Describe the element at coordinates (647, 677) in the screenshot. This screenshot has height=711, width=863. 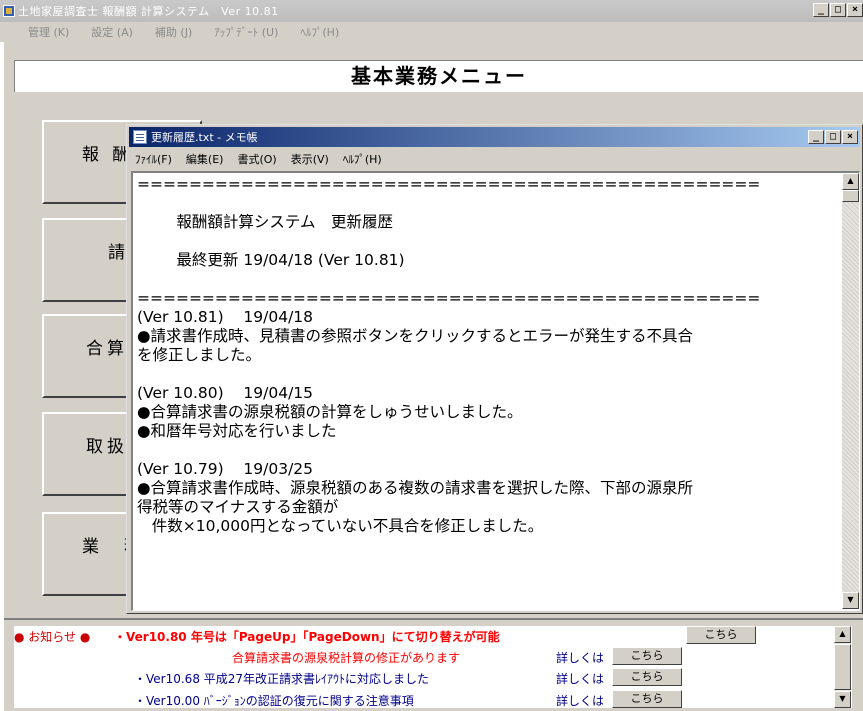
I see `notice-3-link-button: こちら` at that location.